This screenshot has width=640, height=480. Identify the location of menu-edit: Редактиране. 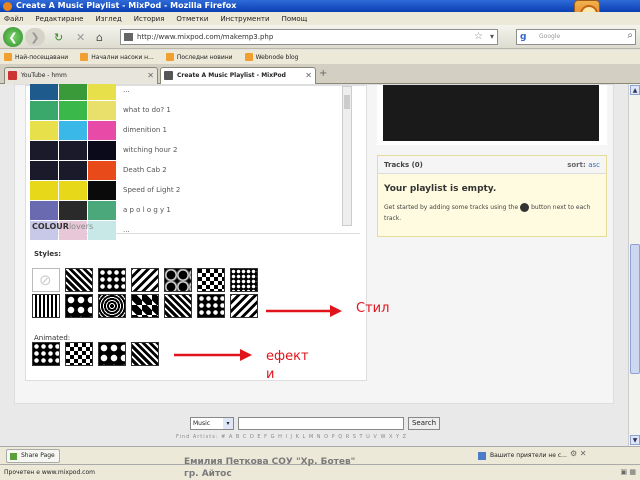
(59, 19).